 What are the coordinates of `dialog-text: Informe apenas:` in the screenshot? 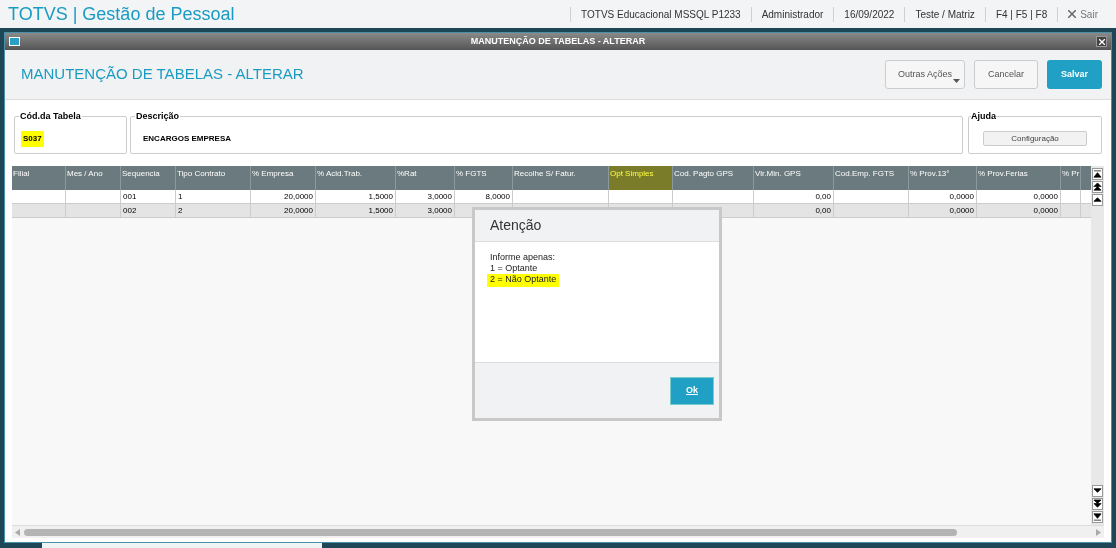 It's located at (523, 257).